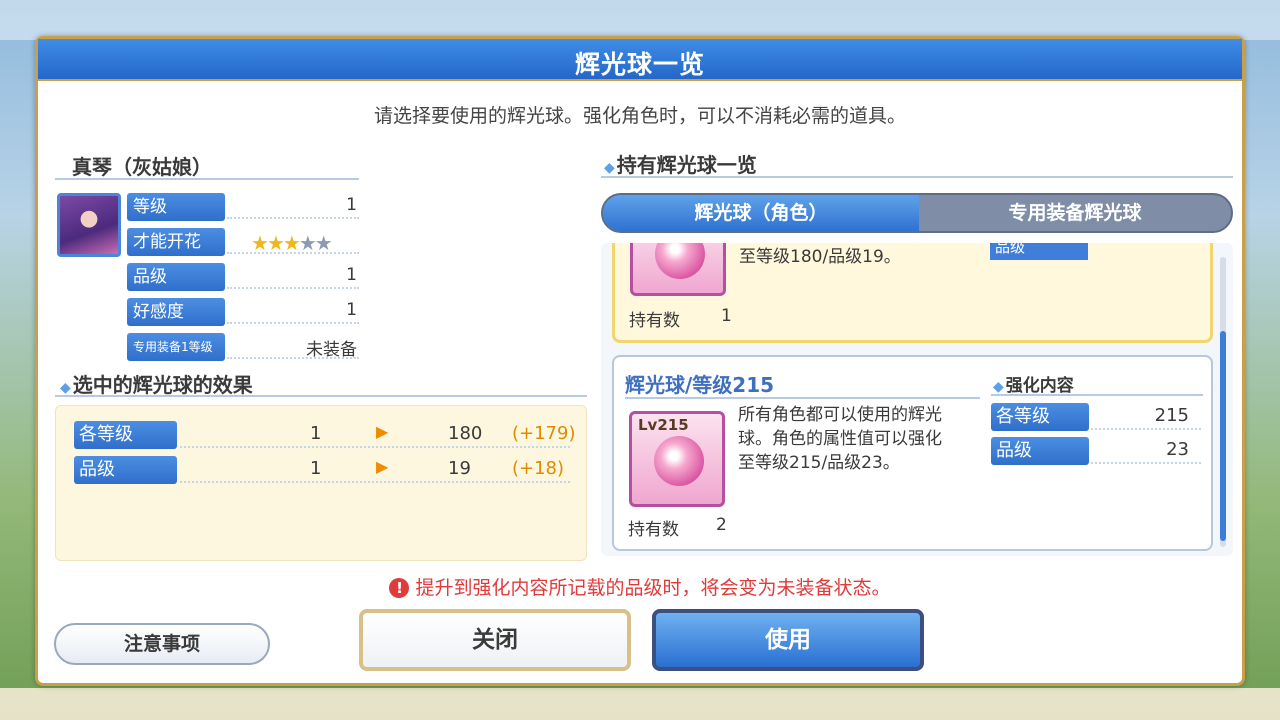  What do you see at coordinates (639, 64) in the screenshot?
I see `dialog-title: 辉光球一览` at bounding box center [639, 64].